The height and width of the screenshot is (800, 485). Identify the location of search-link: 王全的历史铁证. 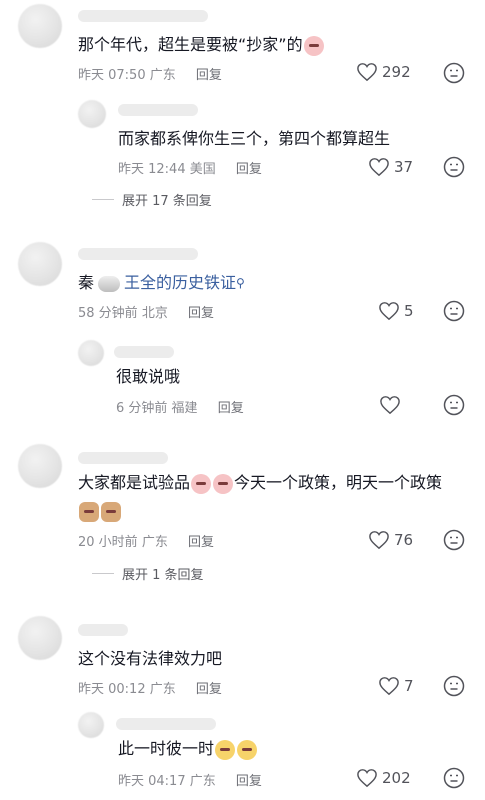
(180, 282).